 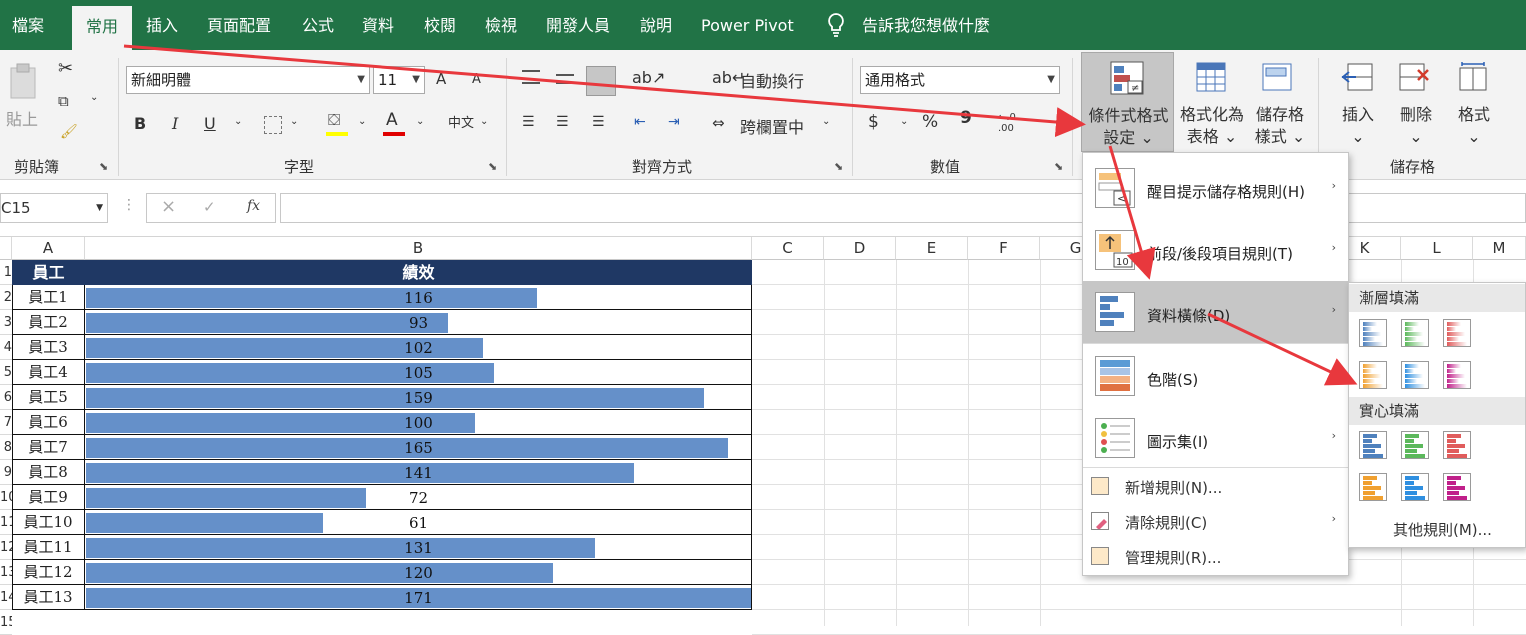 What do you see at coordinates (239, 25) in the screenshot?
I see `tab-page-layout: 頁面配置` at bounding box center [239, 25].